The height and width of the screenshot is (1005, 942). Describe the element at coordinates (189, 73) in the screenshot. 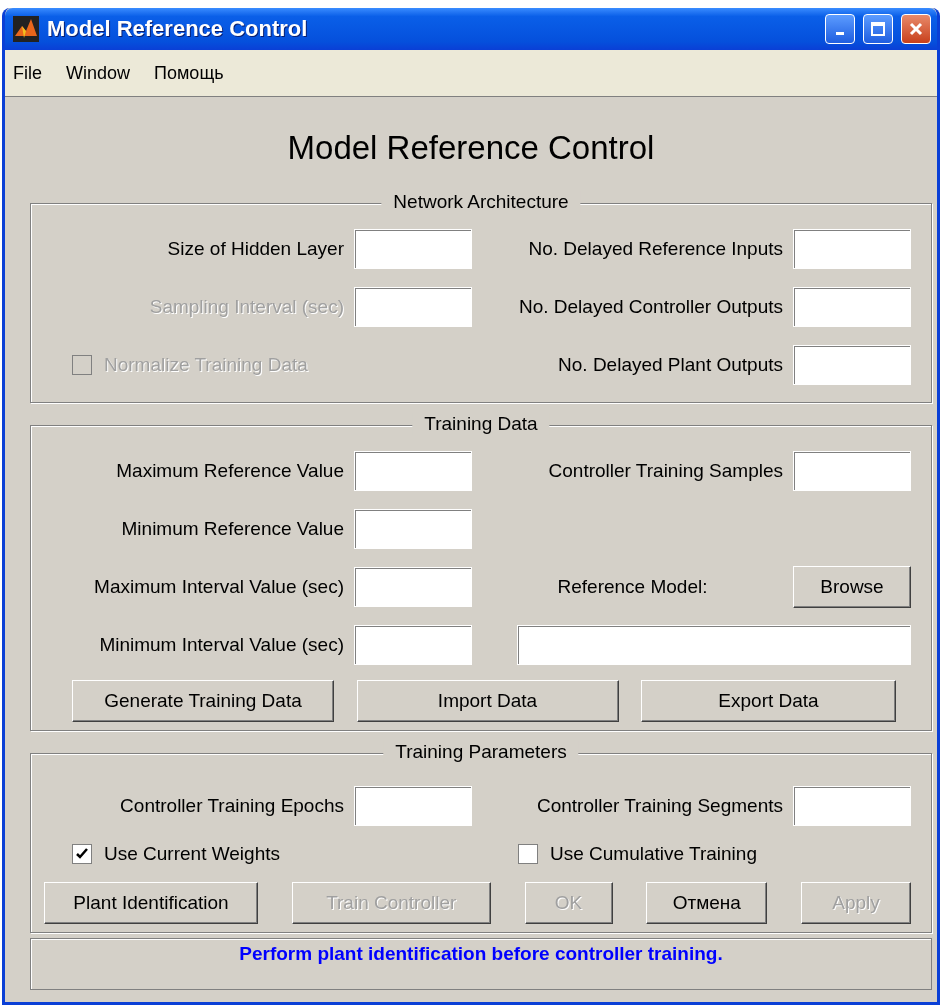

I see `menu-item: Помощь` at that location.